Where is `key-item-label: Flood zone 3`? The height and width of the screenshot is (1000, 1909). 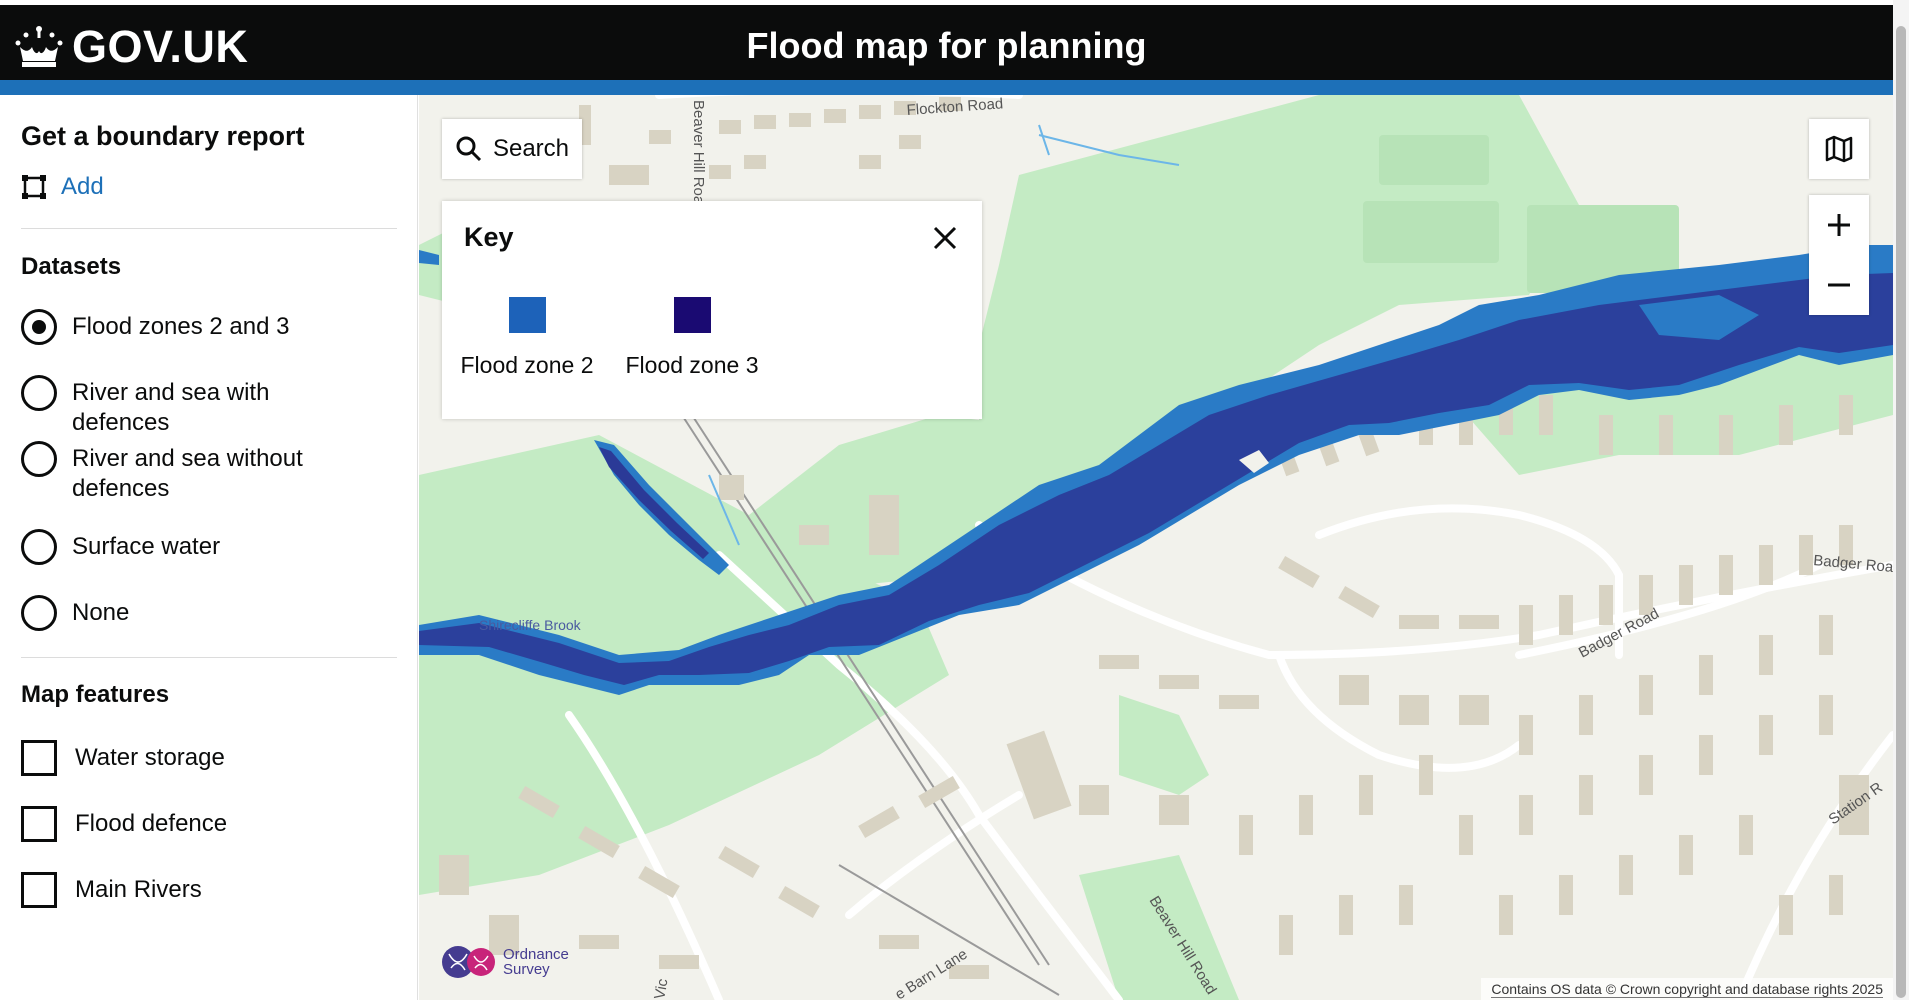 key-item-label: Flood zone 3 is located at coordinates (692, 365).